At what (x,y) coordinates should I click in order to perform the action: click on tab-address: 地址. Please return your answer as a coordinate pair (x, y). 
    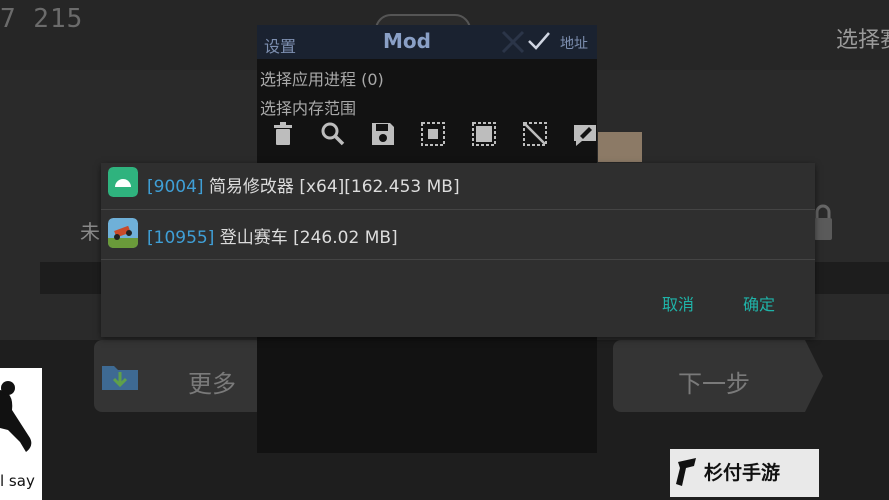
    Looking at the image, I should click on (574, 43).